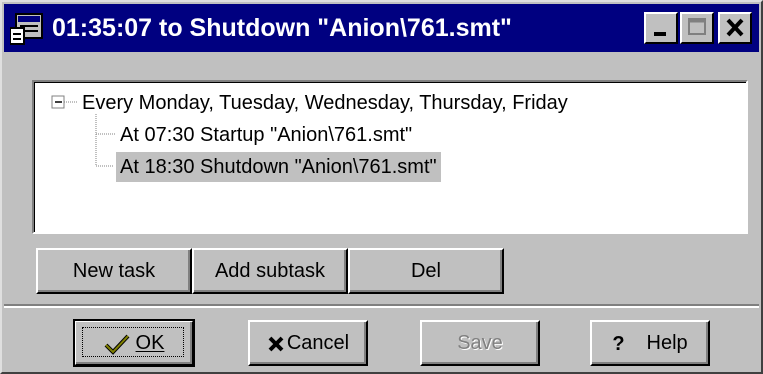 The height and width of the screenshot is (374, 763). Describe the element at coordinates (381, 306) in the screenshot. I see `separator` at that location.